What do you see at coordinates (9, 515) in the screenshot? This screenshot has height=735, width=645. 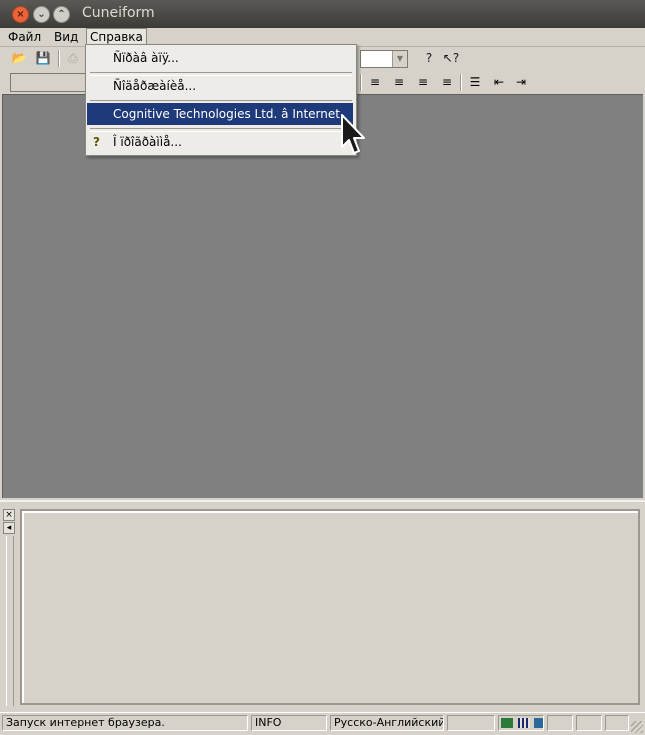 I see `close-icon: ×` at bounding box center [9, 515].